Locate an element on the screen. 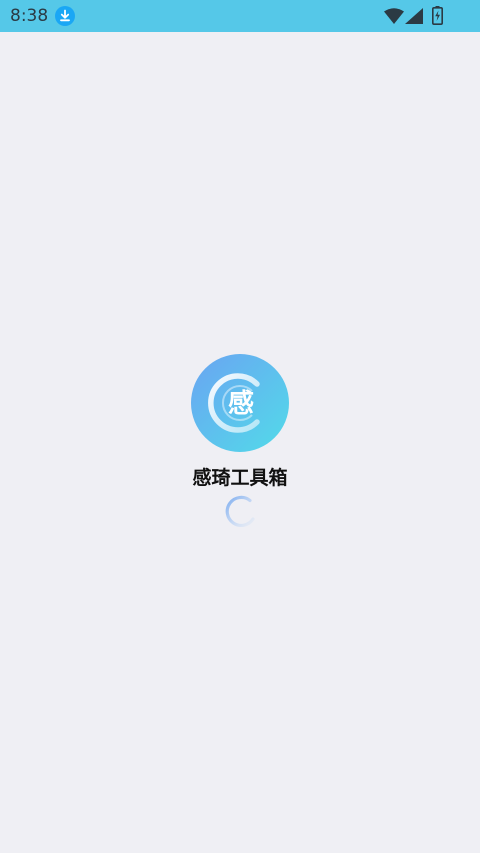  loading-spinner is located at coordinates (240, 511).